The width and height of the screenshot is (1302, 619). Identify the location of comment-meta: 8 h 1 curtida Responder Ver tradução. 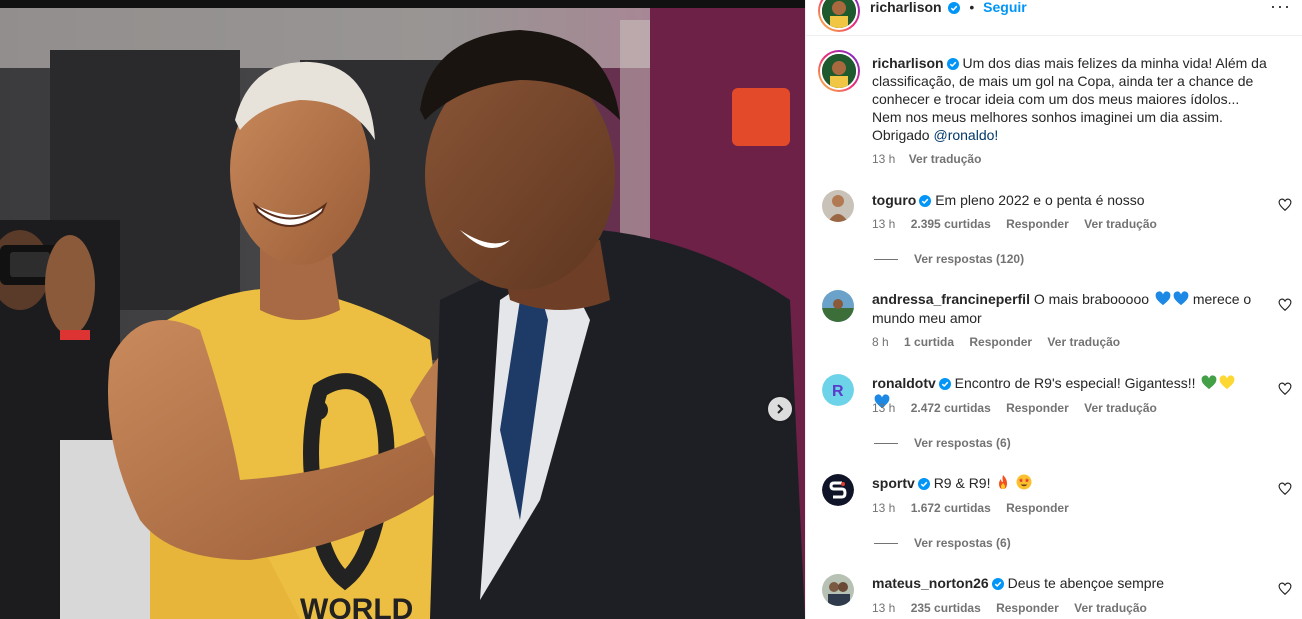
(1002, 342).